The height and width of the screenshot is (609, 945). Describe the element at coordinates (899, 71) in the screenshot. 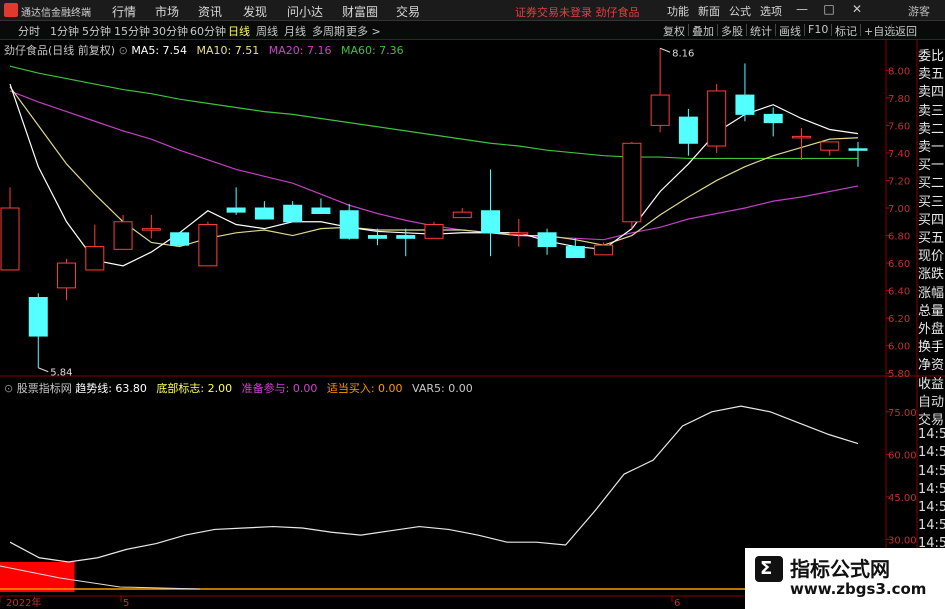

I see `price-axis-label: 8.00` at that location.